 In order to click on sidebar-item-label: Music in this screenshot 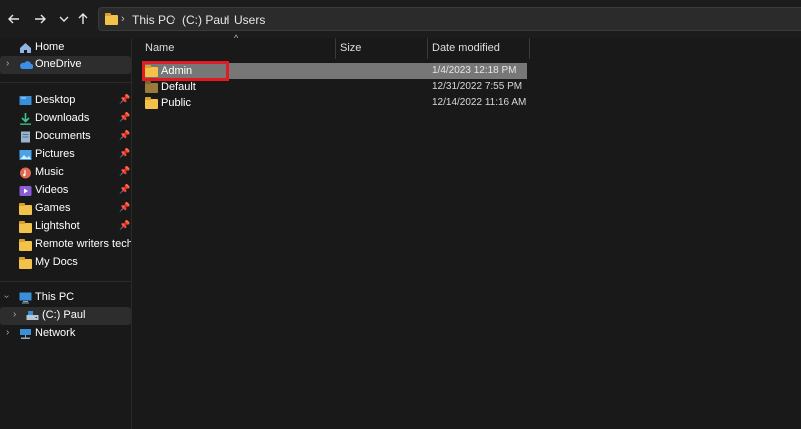, I will do `click(49, 172)`.